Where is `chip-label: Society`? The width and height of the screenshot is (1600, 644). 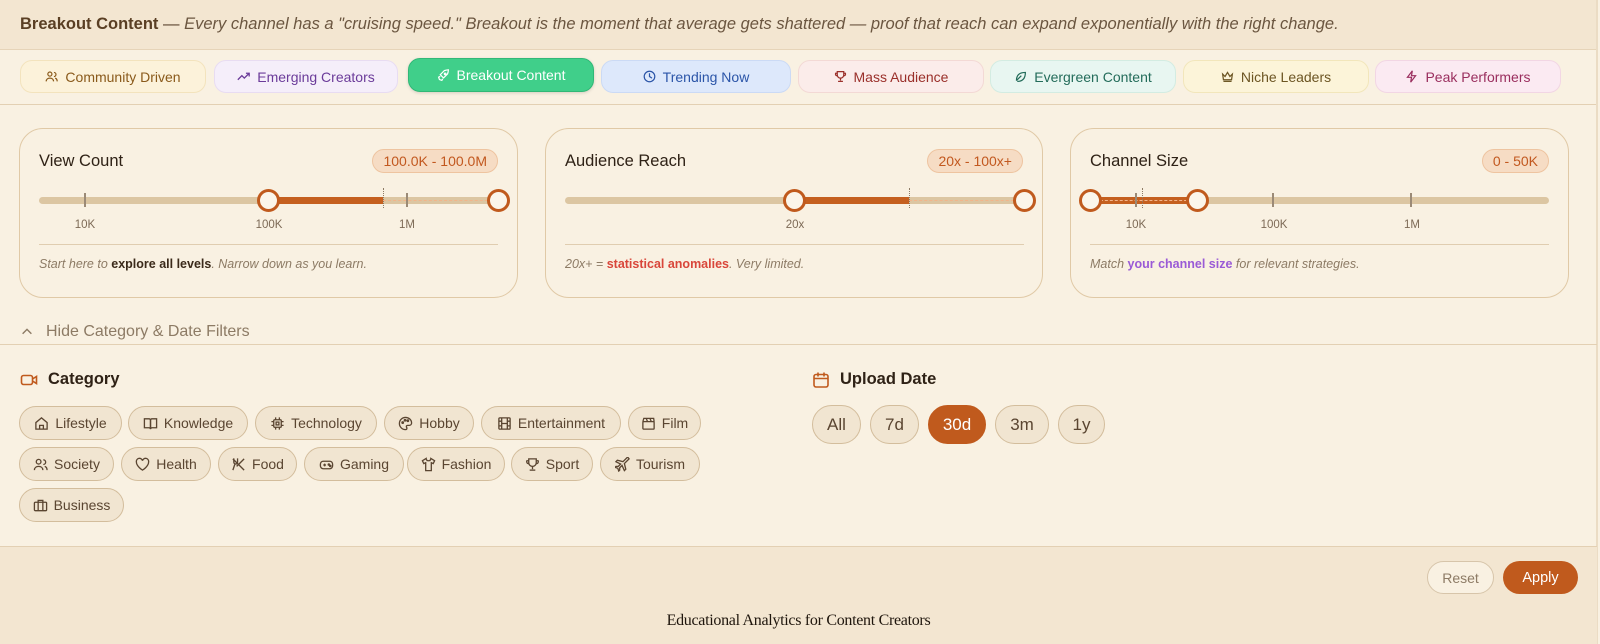 chip-label: Society is located at coordinates (77, 464).